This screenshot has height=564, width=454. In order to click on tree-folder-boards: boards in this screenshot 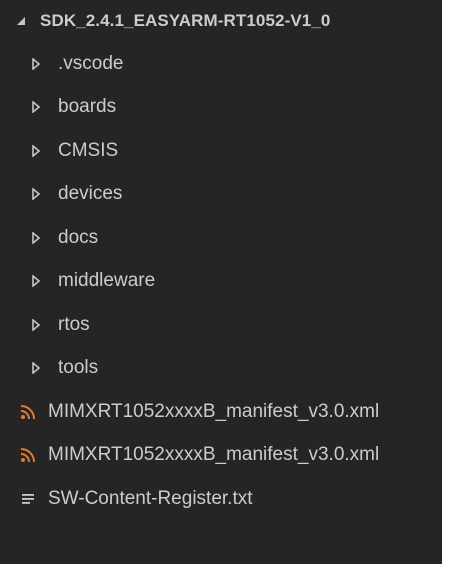, I will do `click(221, 108)`.